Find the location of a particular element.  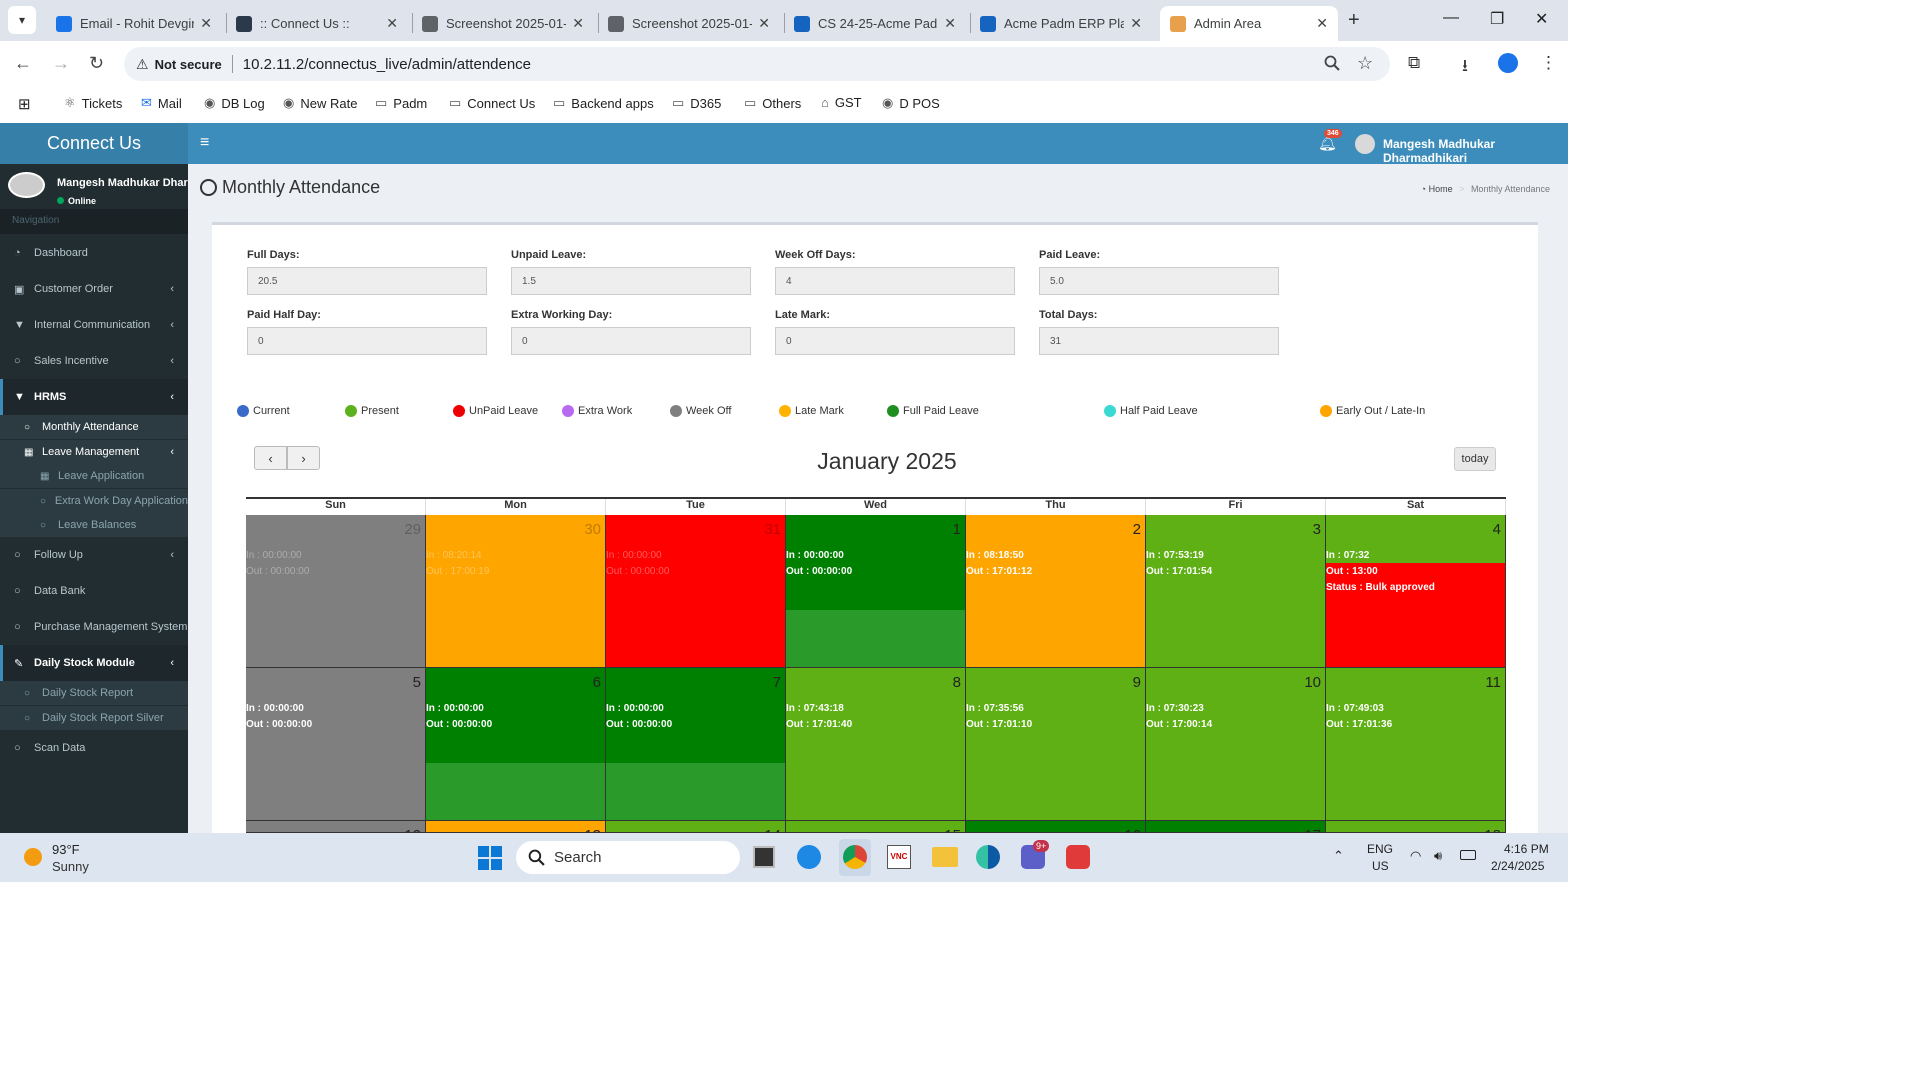

language-secondary: US is located at coordinates (1380, 866).